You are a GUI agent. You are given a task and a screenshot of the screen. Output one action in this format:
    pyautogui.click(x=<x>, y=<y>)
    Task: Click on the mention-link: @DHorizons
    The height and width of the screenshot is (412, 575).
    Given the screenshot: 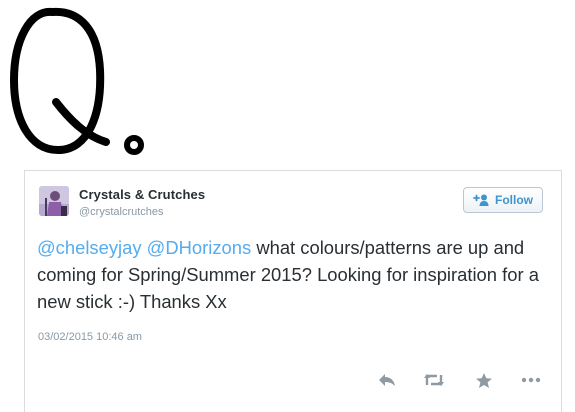 What is the action you would take?
    pyautogui.click(x=199, y=247)
    